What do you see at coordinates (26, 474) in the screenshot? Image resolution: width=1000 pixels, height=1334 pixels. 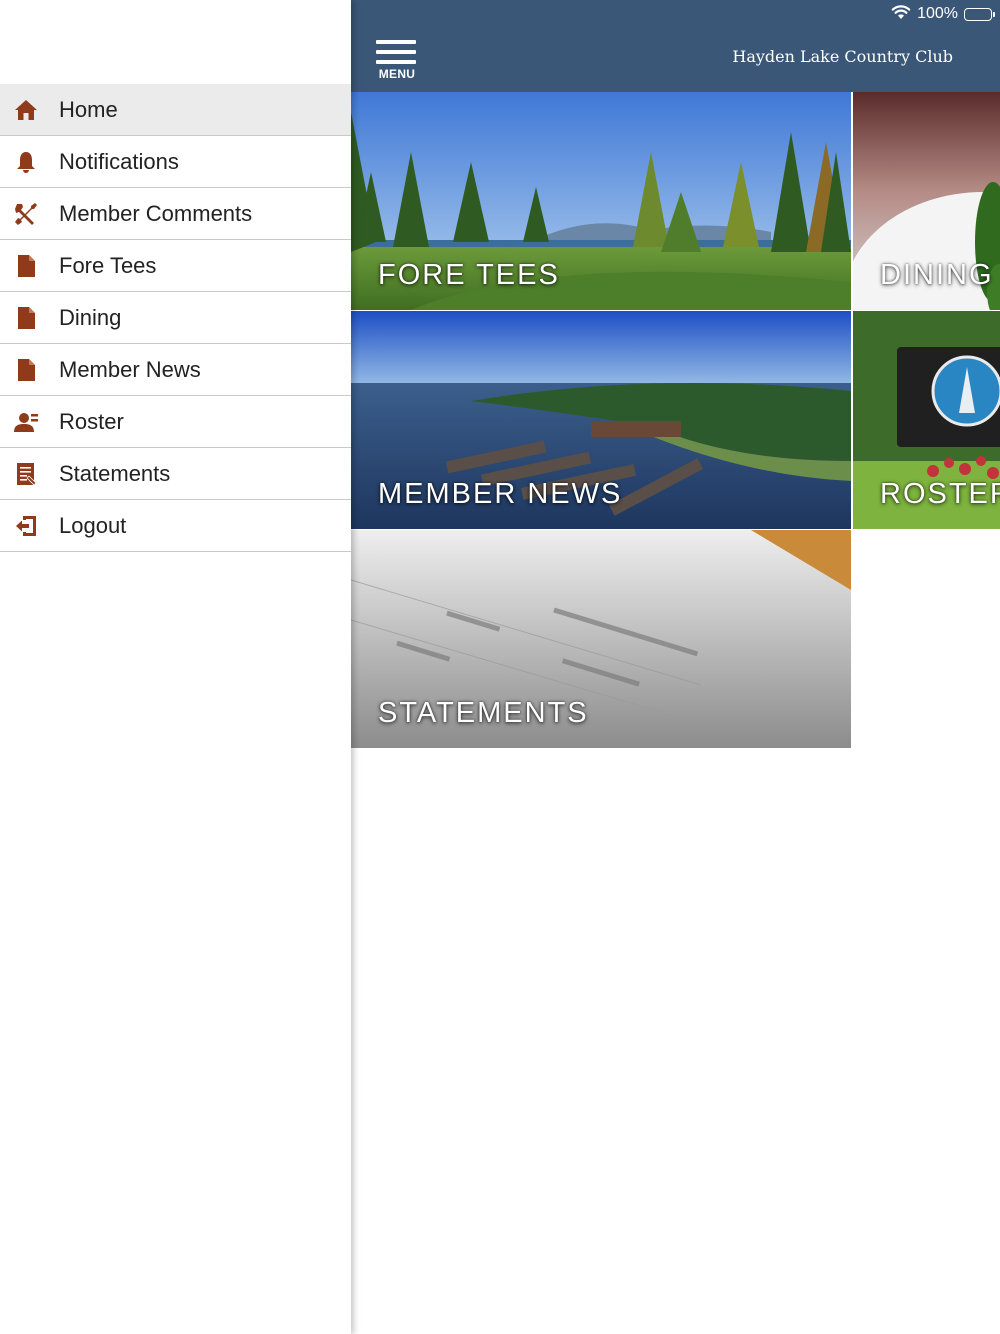 I see `statement-icon` at bounding box center [26, 474].